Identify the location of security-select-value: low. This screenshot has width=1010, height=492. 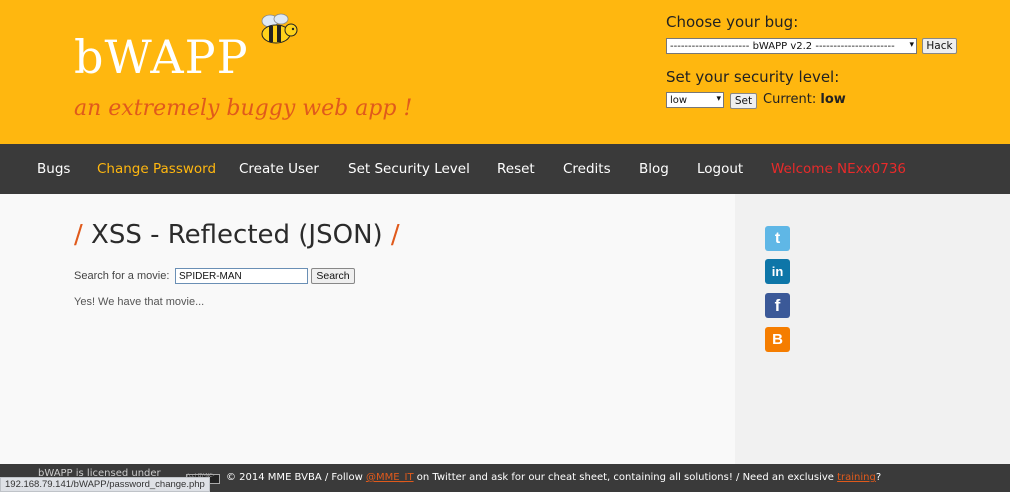
(679, 100).